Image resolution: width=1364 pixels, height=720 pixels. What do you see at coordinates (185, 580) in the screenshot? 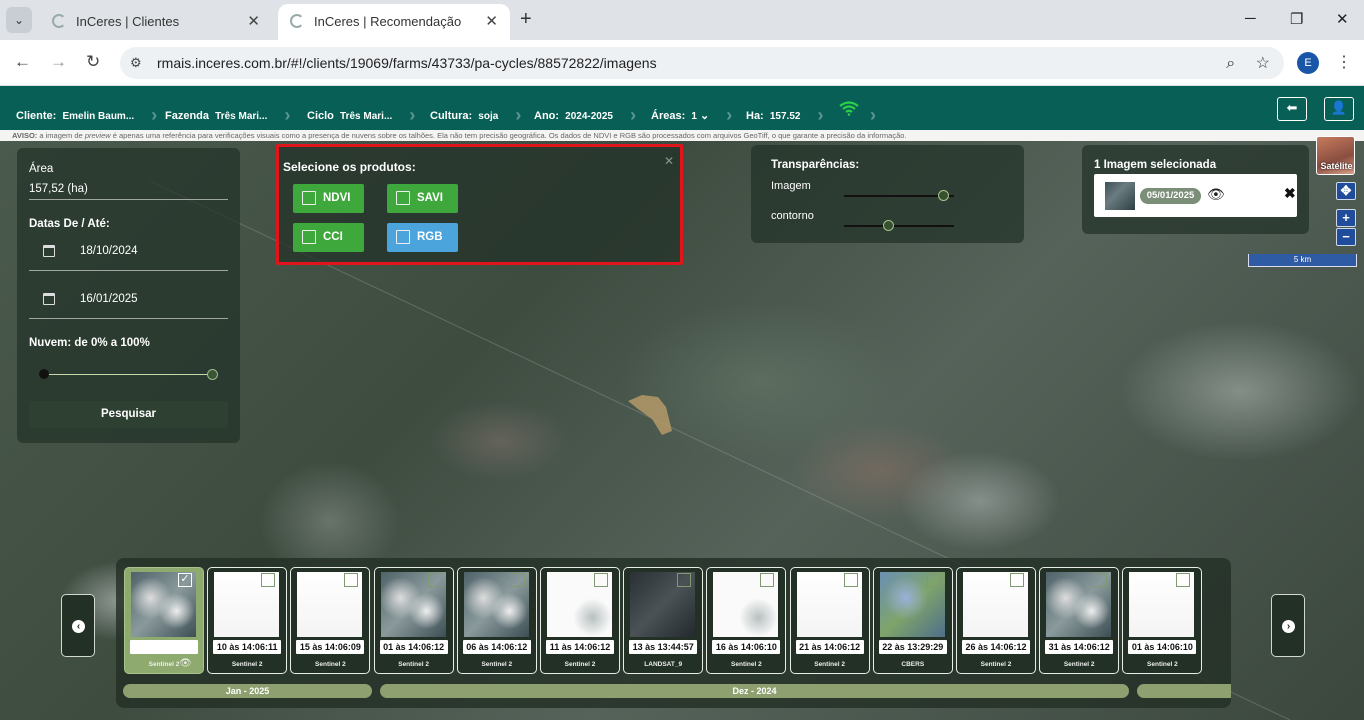
I see `image-checkbox: ✓` at bounding box center [185, 580].